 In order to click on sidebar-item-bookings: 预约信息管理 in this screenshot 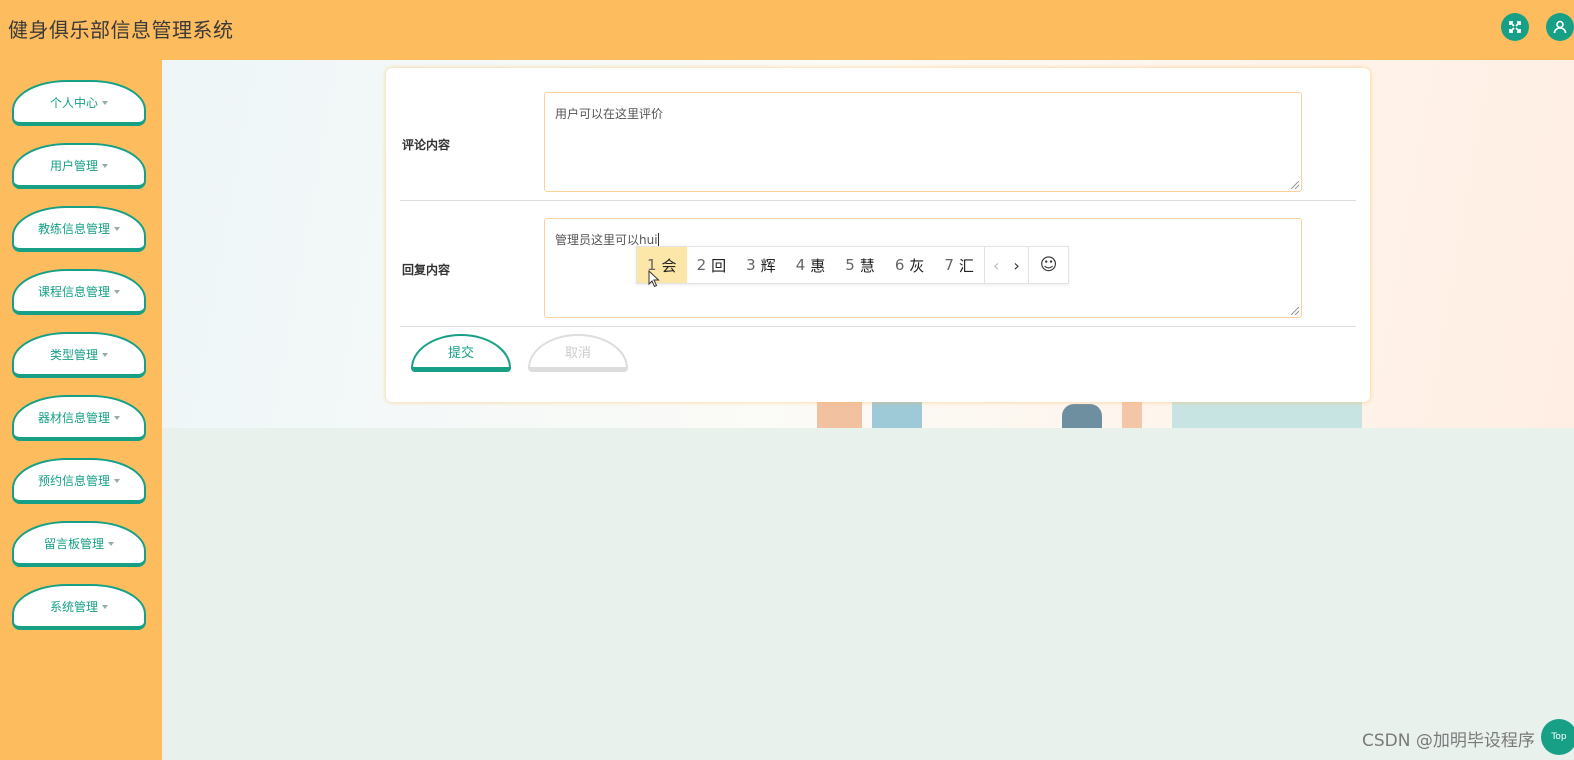, I will do `click(79, 481)`.